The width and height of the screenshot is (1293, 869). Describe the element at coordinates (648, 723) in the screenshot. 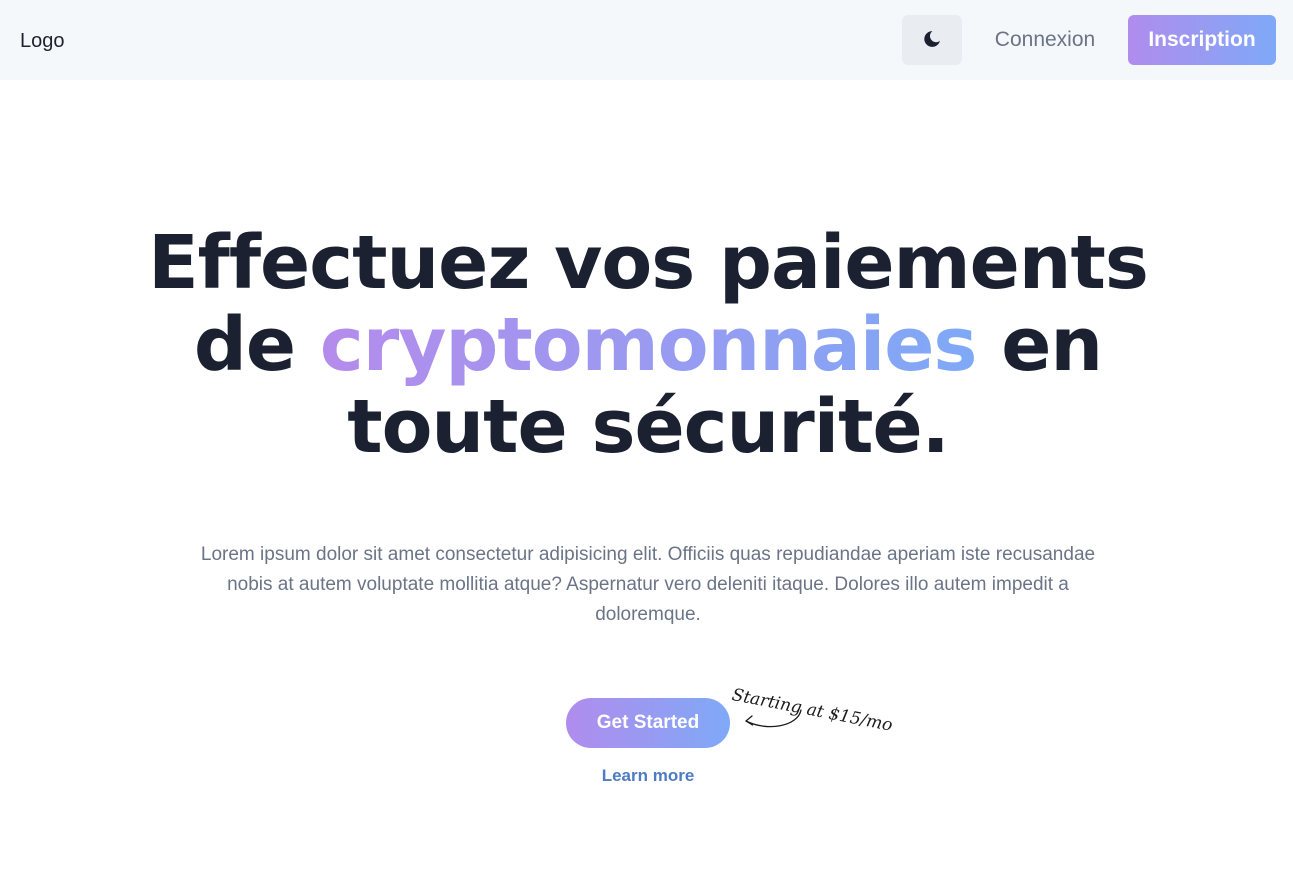

I see `get-started-button: Get Started` at that location.